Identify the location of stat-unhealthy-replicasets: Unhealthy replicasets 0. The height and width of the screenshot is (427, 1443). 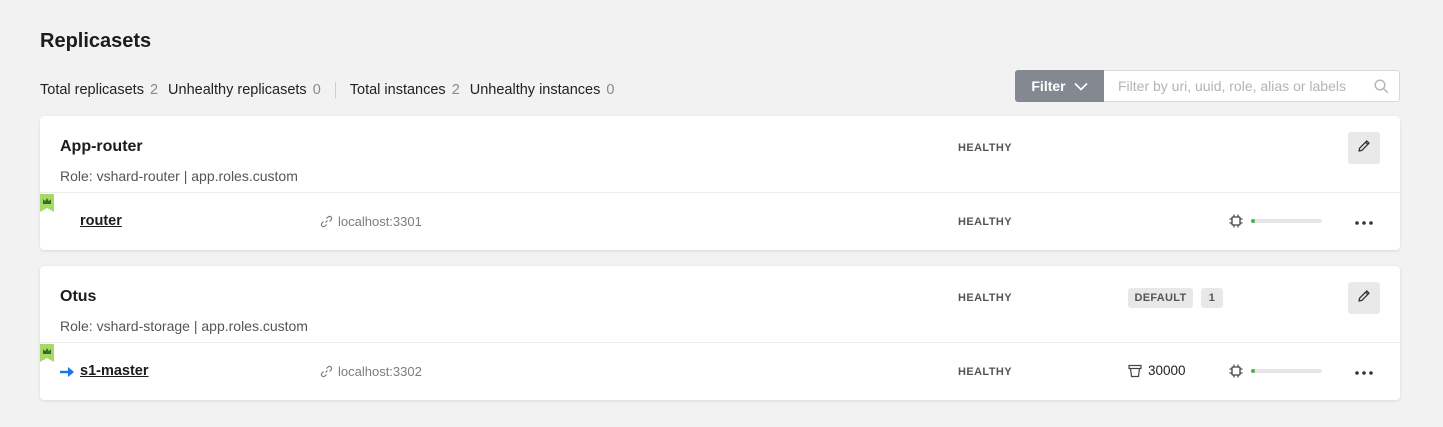
(244, 90).